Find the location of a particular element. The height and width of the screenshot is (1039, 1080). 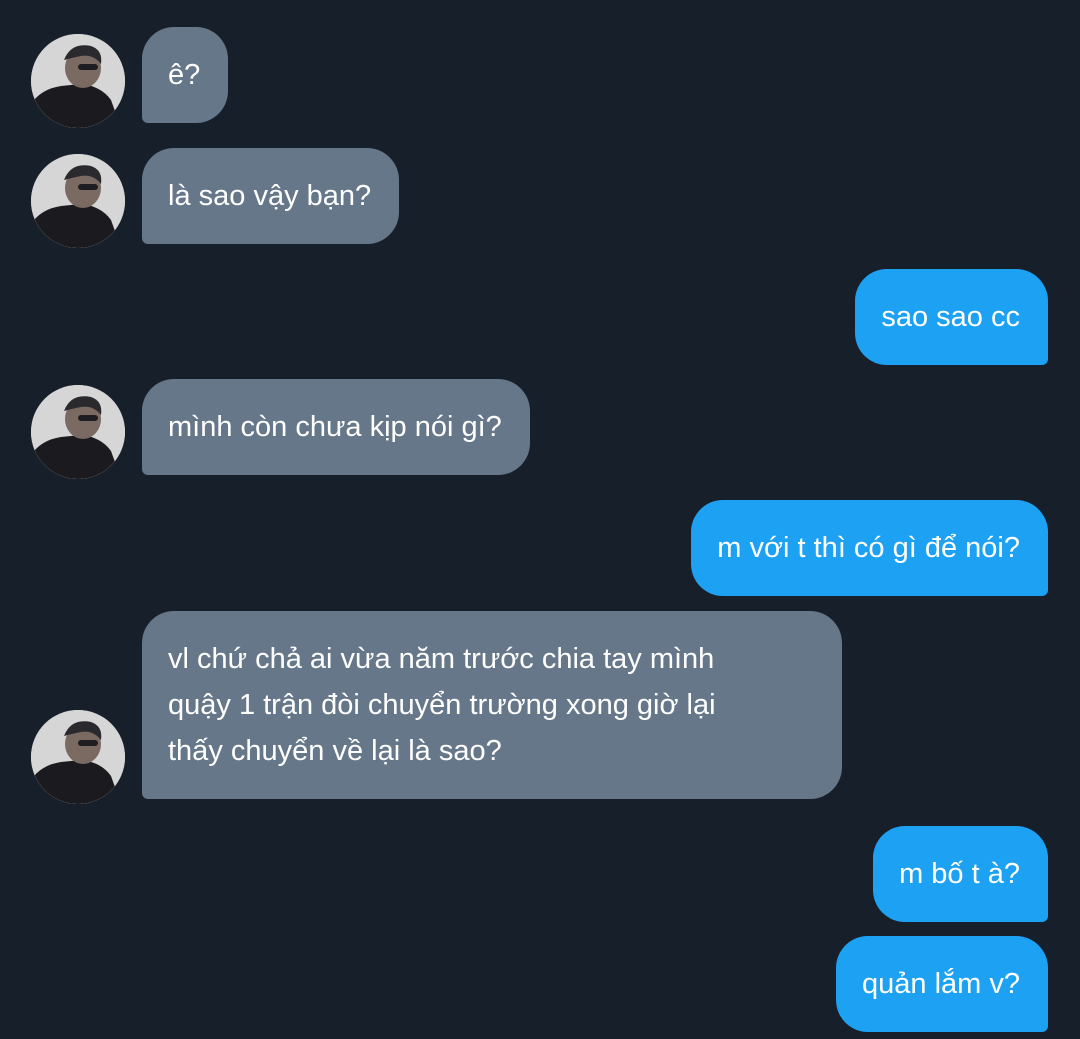

message-bubble-received: mình còn chưa kịp nói gì? is located at coordinates (336, 427).